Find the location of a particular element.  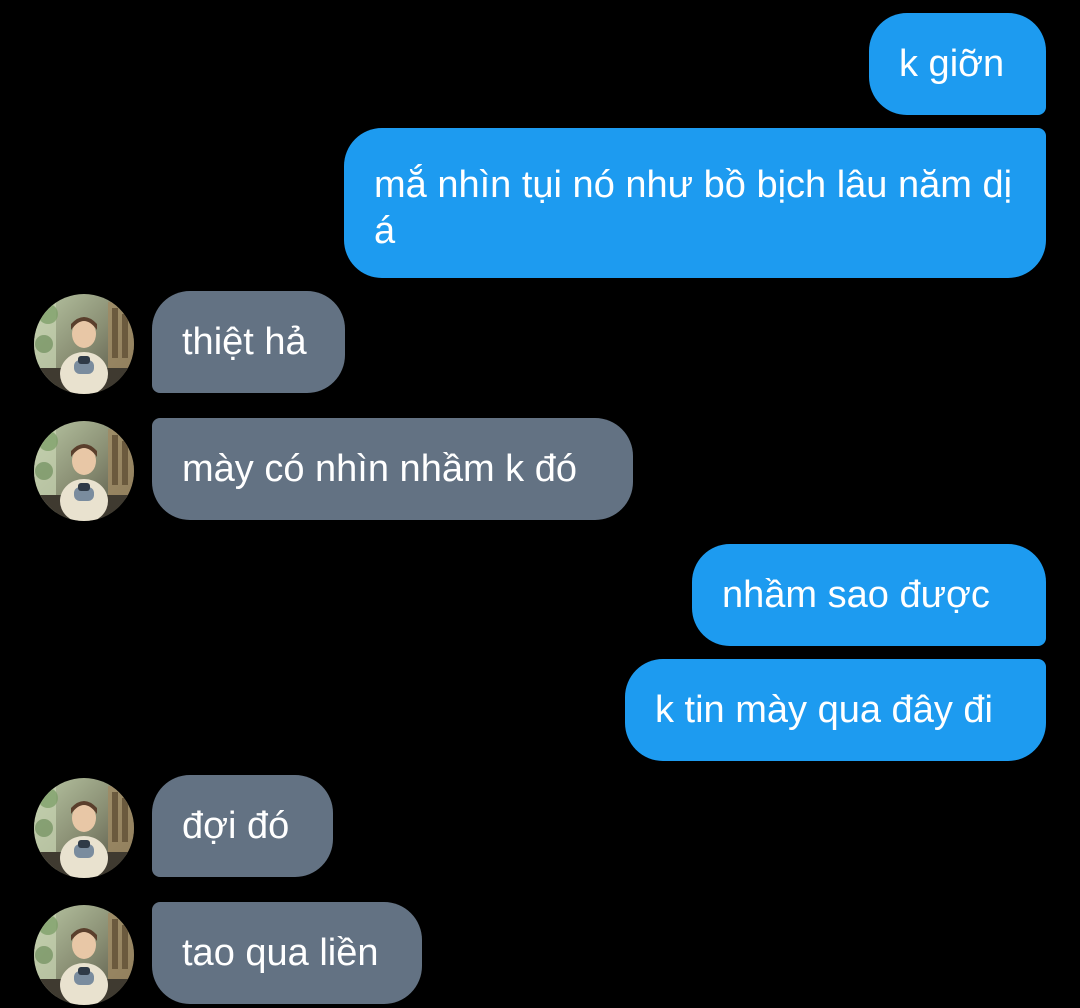

message-text: nhầm sao được is located at coordinates (856, 595).